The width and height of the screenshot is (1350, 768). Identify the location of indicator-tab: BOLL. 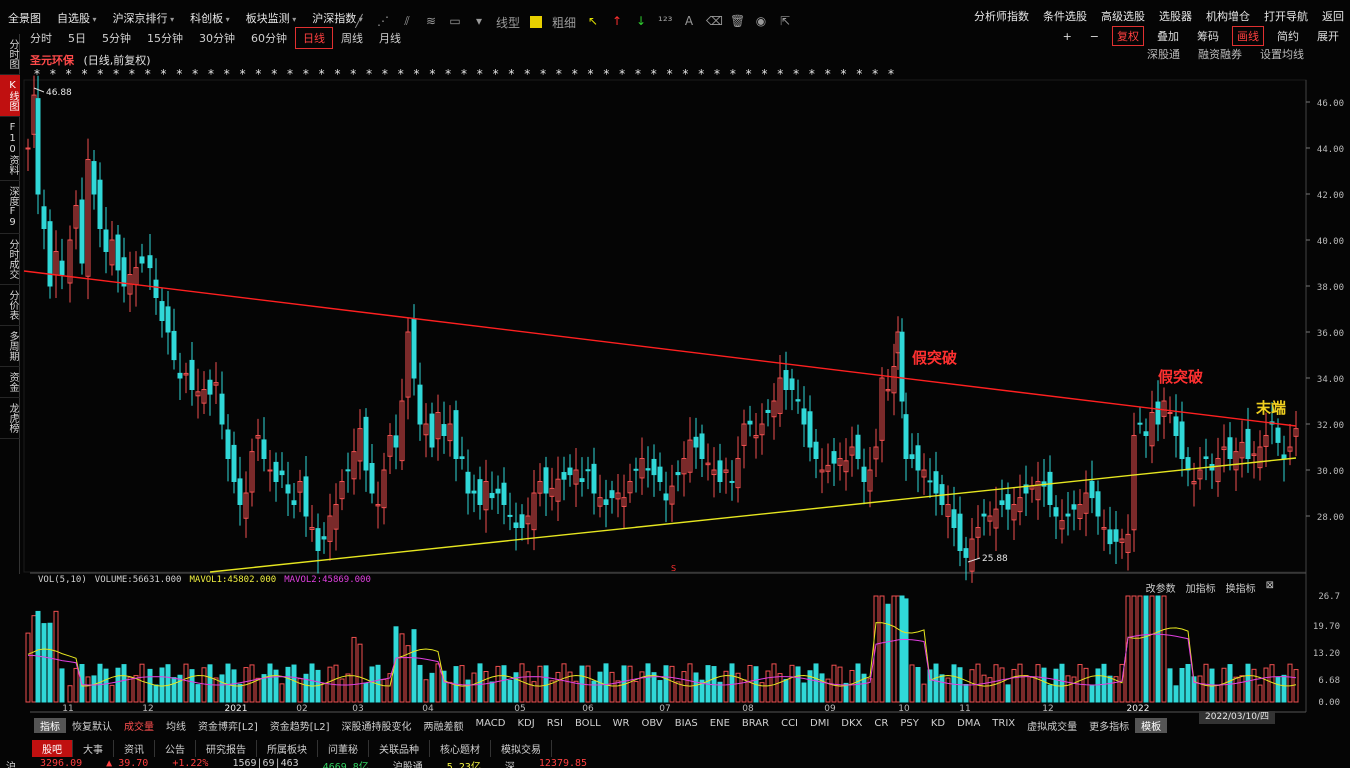
(588, 725).